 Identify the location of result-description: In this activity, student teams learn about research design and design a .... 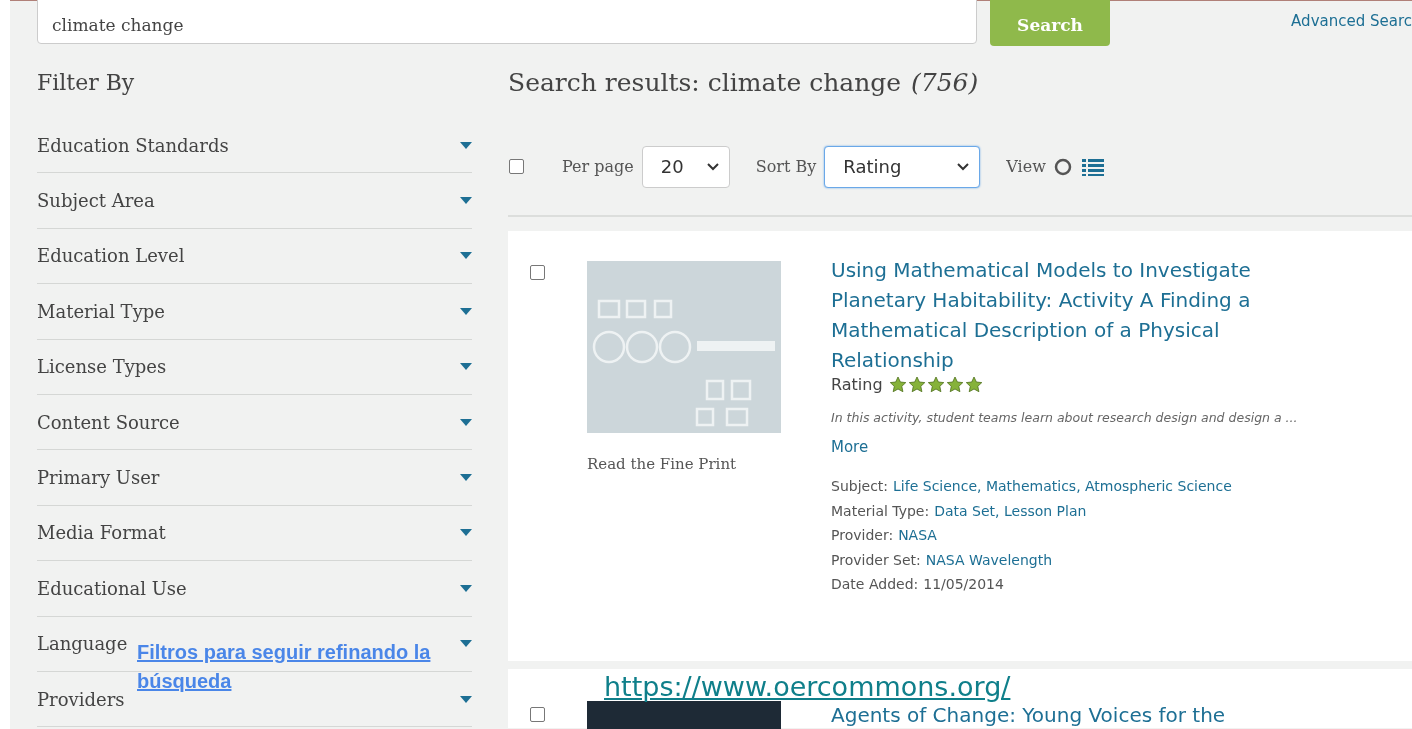
(1065, 417).